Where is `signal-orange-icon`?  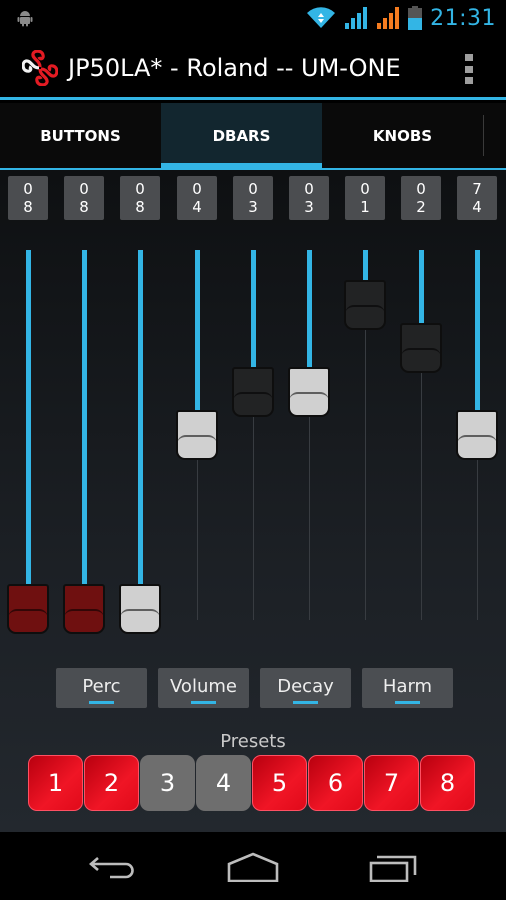
signal-orange-icon is located at coordinates (388, 18).